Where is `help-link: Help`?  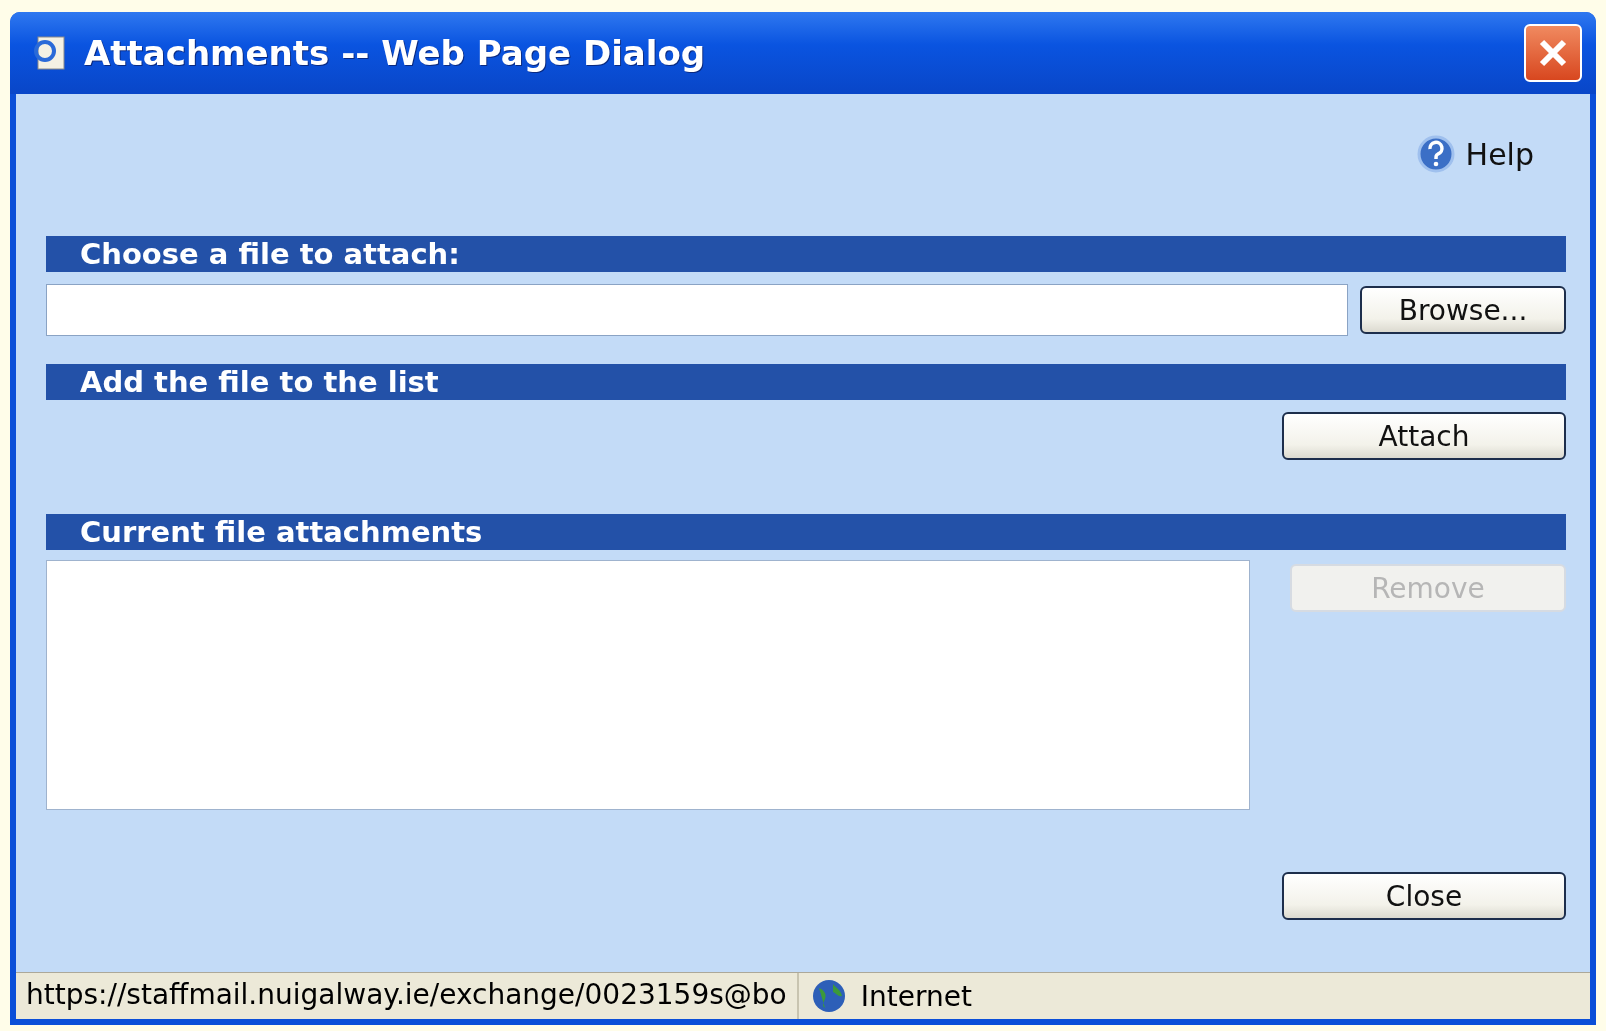
help-link: Help is located at coordinates (1474, 154).